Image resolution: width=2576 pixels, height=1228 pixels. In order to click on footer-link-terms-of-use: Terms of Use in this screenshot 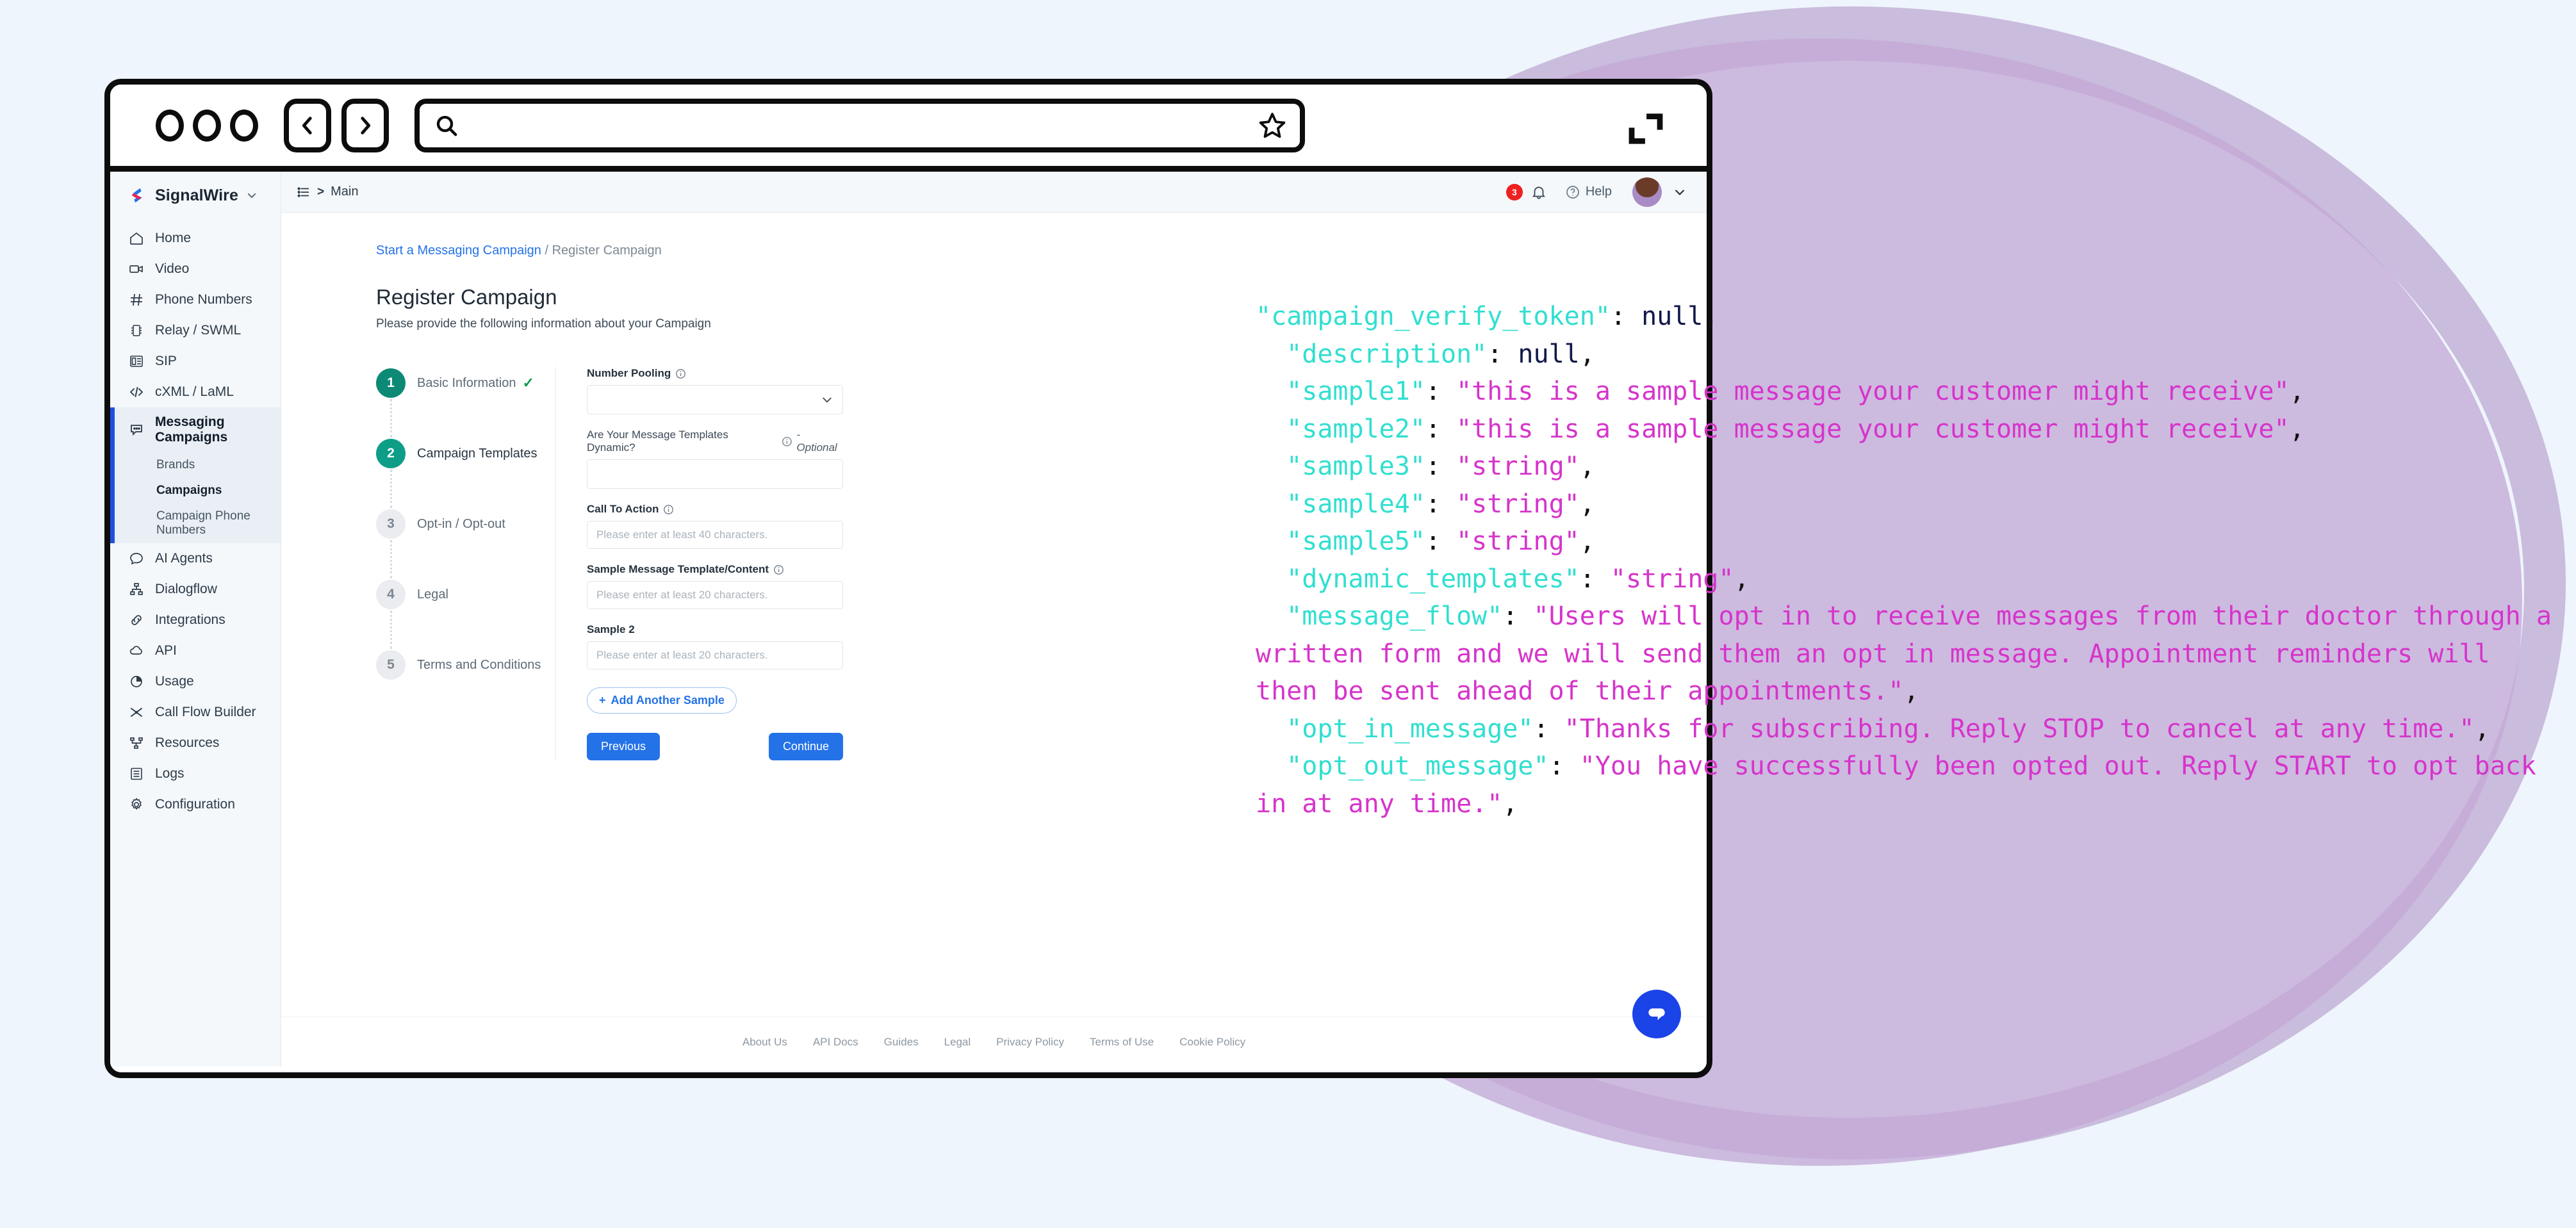, I will do `click(1122, 1042)`.